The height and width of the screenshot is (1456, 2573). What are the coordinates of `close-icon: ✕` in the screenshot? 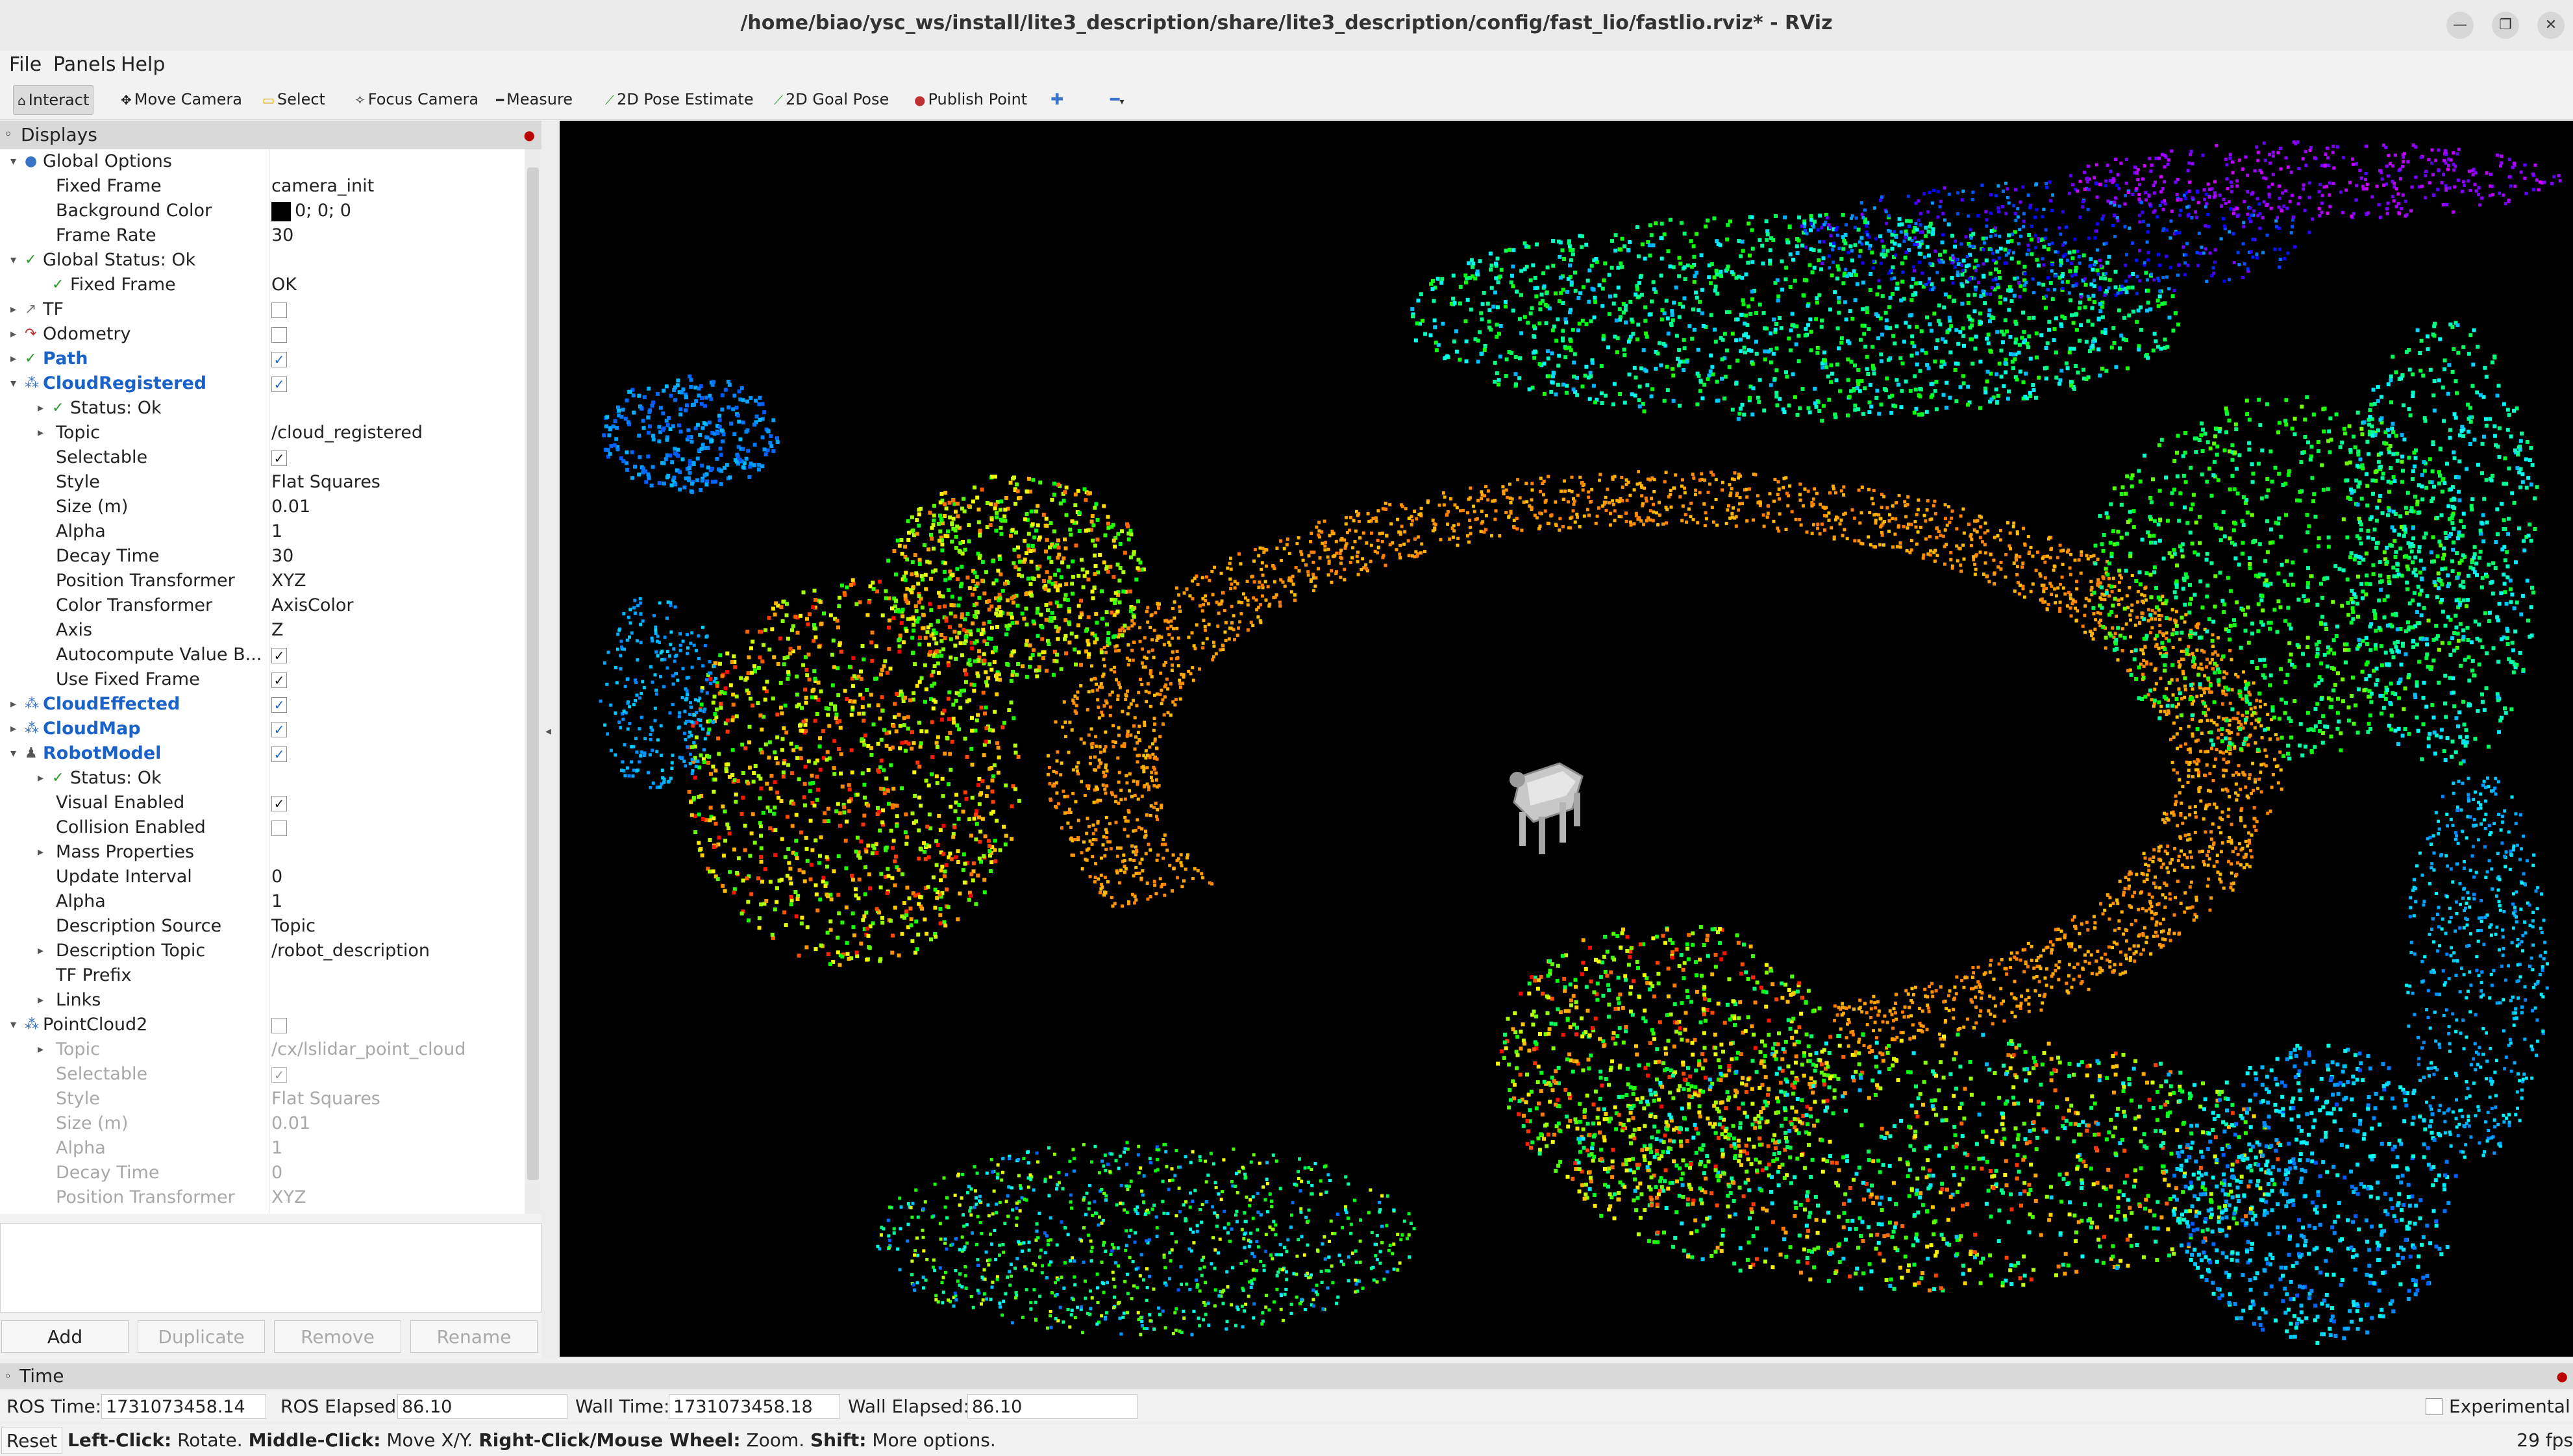 It's located at (2551, 25).